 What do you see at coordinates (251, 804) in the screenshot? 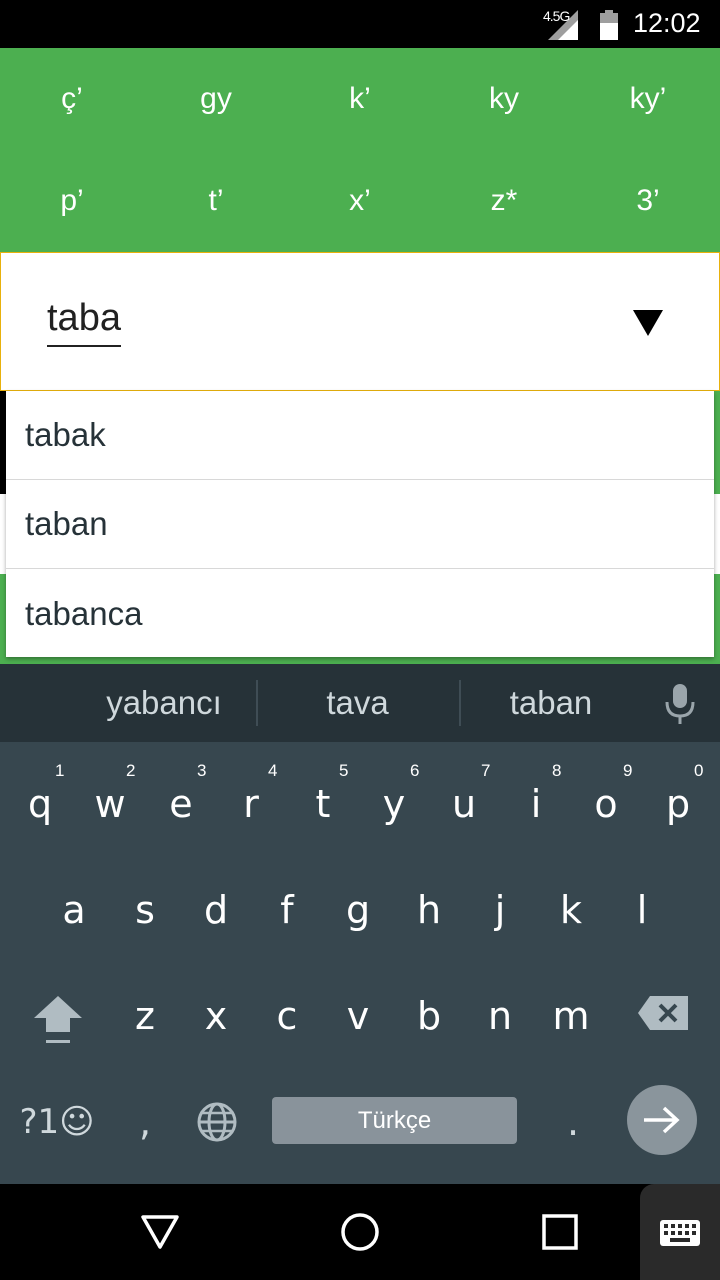
I see `key-r: r` at bounding box center [251, 804].